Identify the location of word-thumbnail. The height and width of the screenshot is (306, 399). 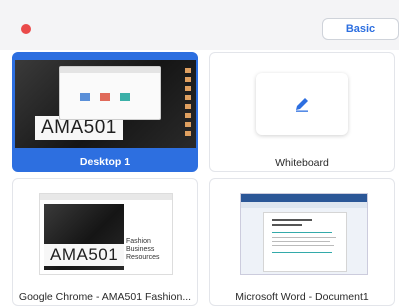
(304, 234).